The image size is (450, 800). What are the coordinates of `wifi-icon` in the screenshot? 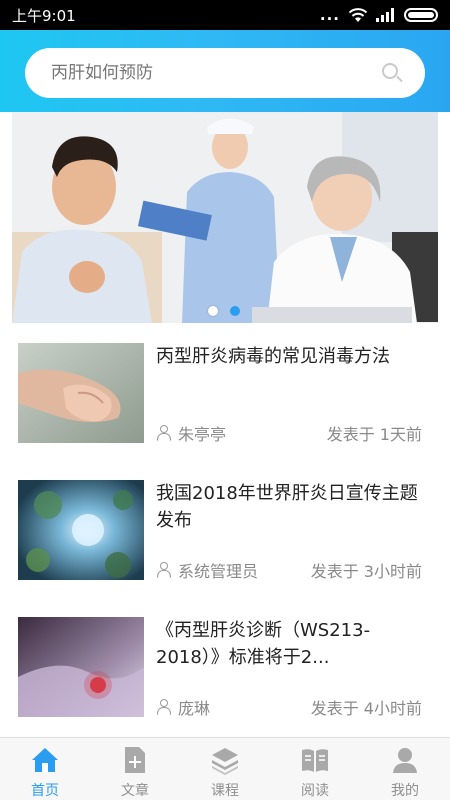 It's located at (358, 15).